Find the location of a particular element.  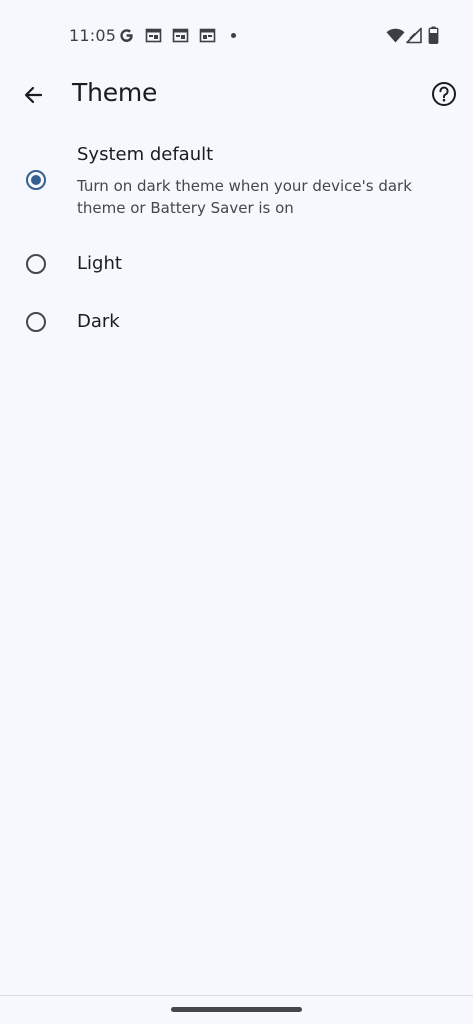

option-label-dark: Dark is located at coordinates (98, 321).